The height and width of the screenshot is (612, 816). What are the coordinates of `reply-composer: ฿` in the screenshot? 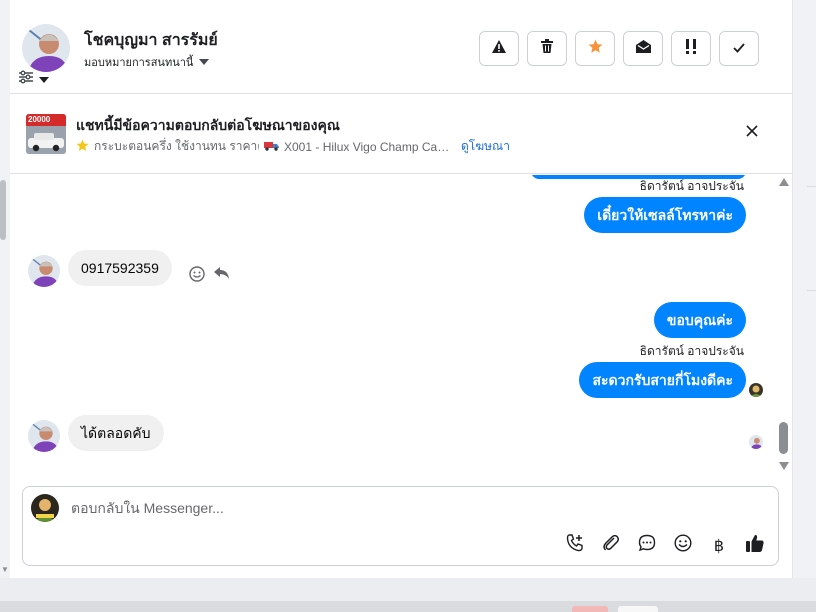 It's located at (400, 526).